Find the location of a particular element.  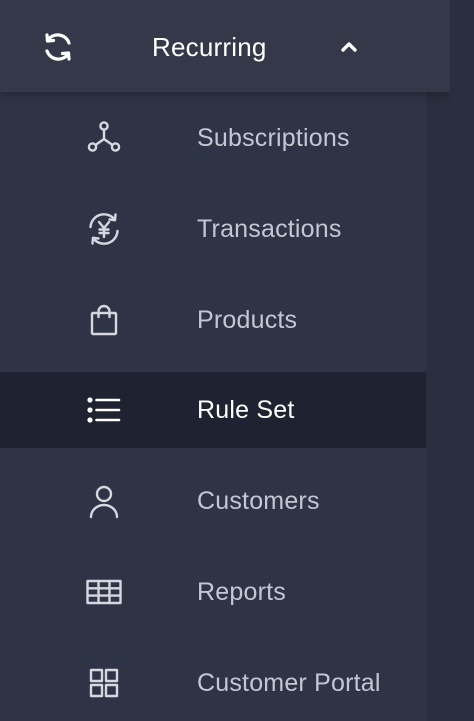

yen-cycle-icon is located at coordinates (104, 229).